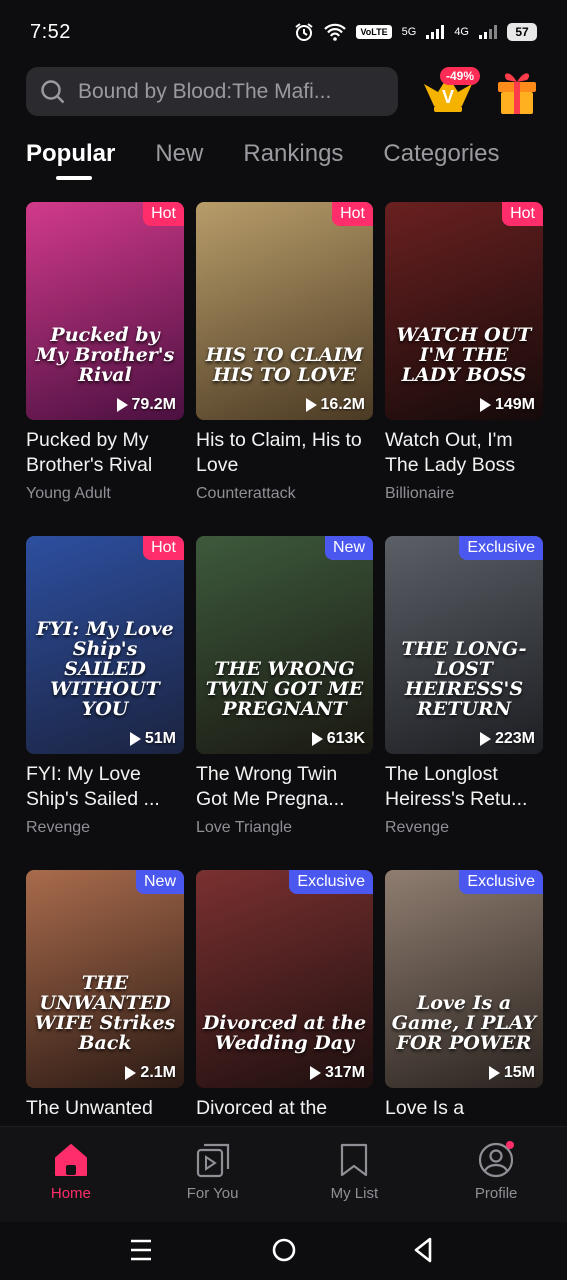 The width and height of the screenshot is (567, 1280). I want to click on view-count-value: 15M, so click(519, 1072).